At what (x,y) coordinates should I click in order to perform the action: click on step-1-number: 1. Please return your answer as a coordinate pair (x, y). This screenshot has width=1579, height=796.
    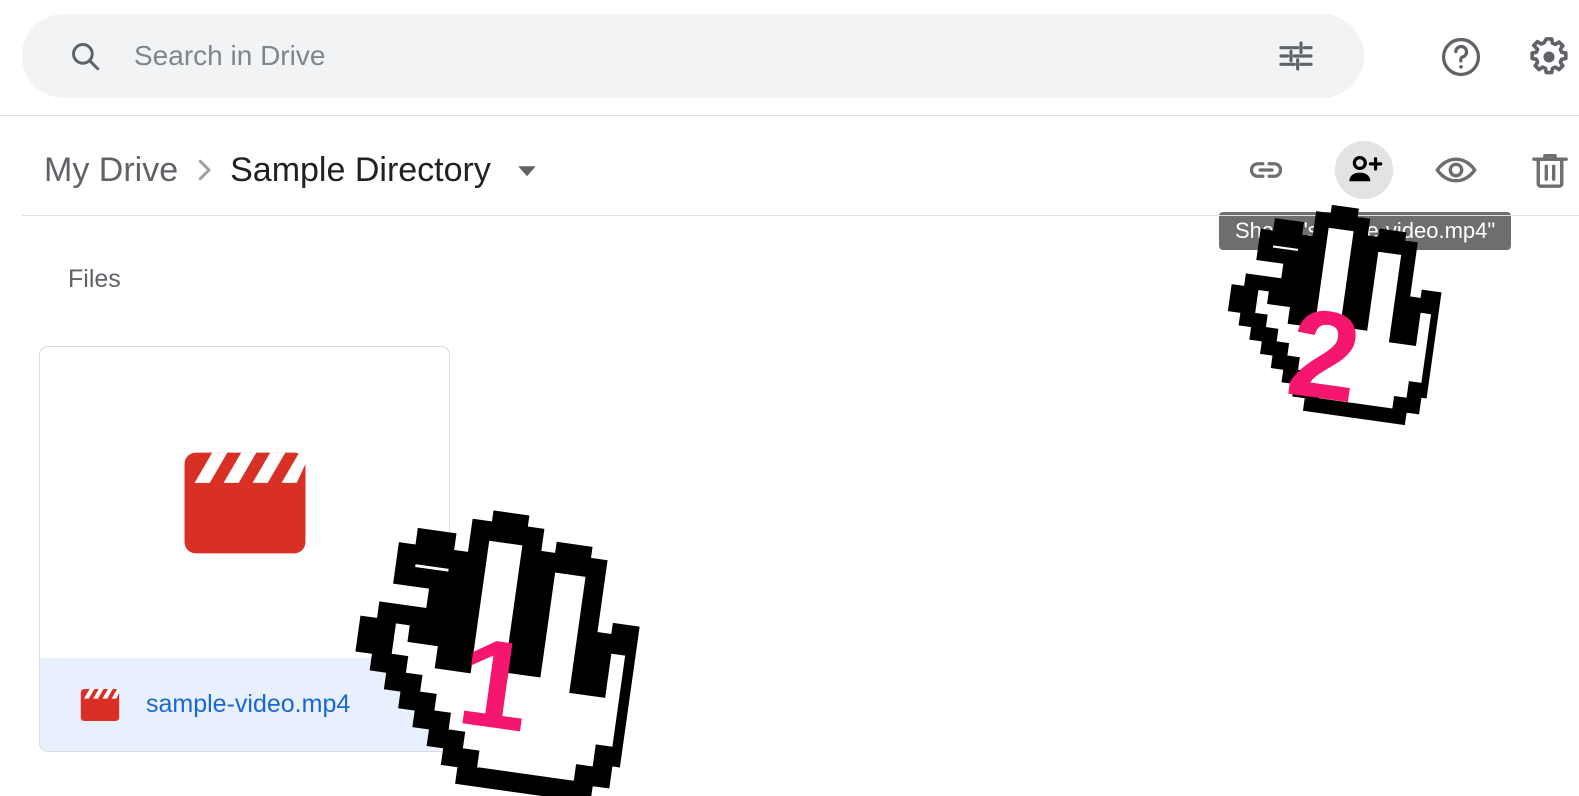
    Looking at the image, I should click on (495, 685).